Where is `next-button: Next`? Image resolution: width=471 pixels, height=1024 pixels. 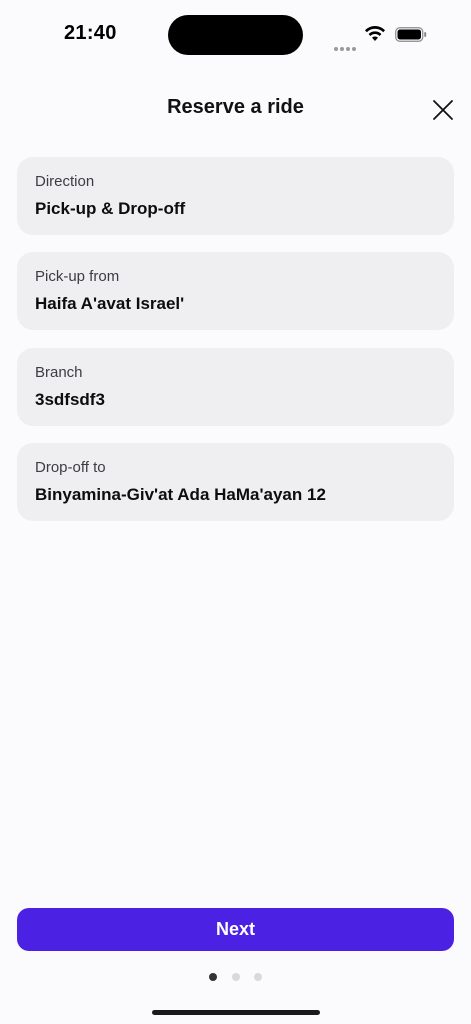
next-button: Next is located at coordinates (235, 929).